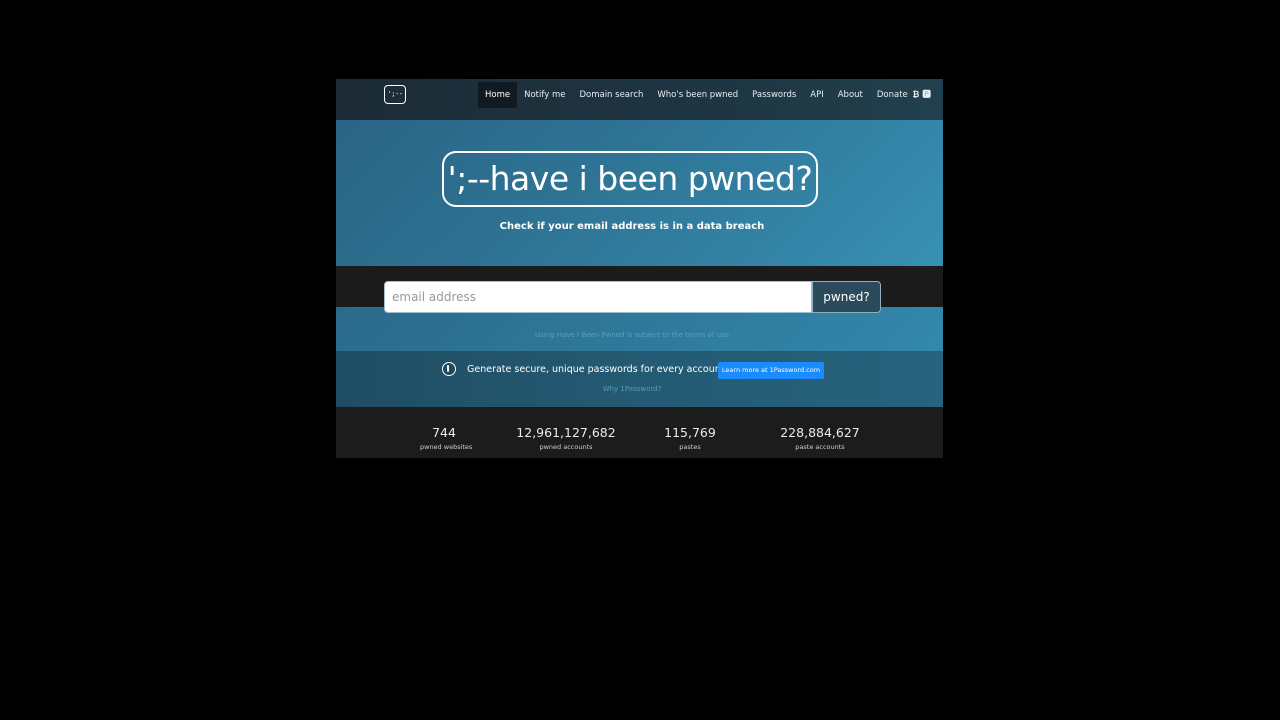 This screenshot has height=720, width=1280. Describe the element at coordinates (816, 95) in the screenshot. I see `nav-item-api: API` at that location.